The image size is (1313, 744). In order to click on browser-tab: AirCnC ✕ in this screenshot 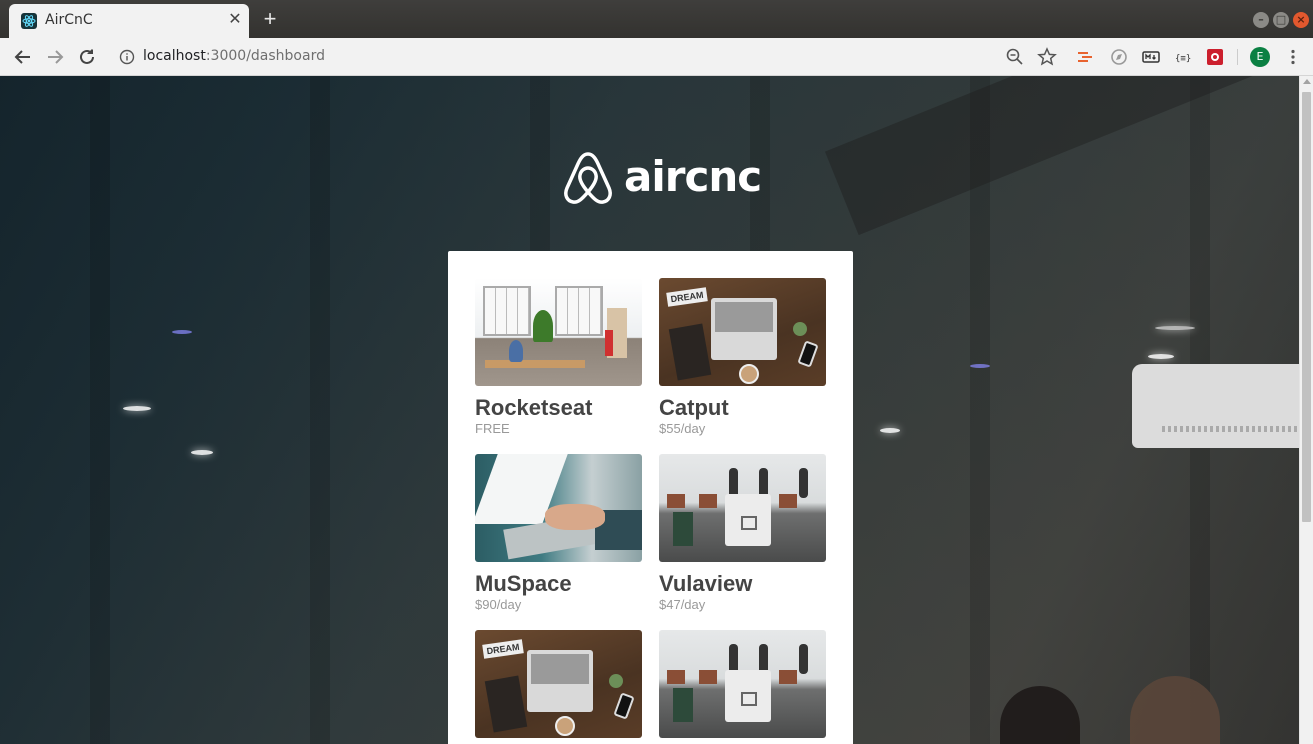, I will do `click(129, 21)`.